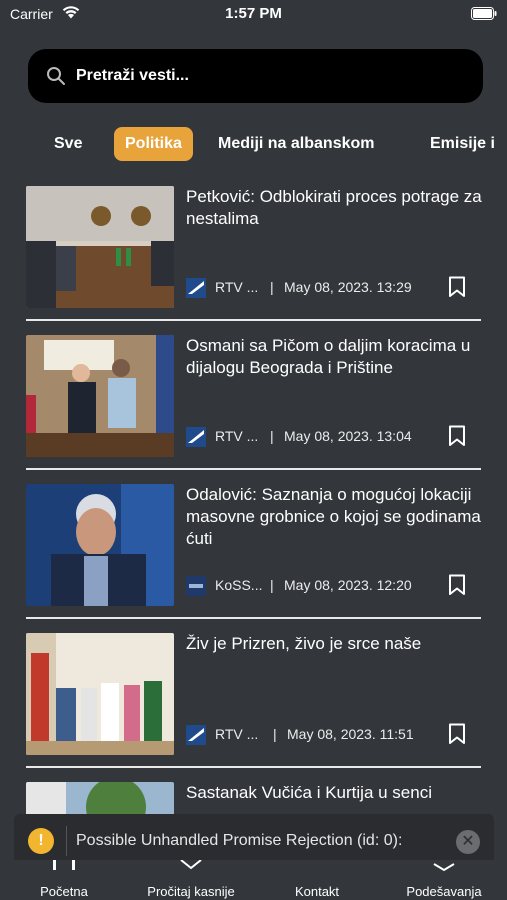 The width and height of the screenshot is (507, 900). What do you see at coordinates (56, 76) in the screenshot?
I see `search-icon` at bounding box center [56, 76].